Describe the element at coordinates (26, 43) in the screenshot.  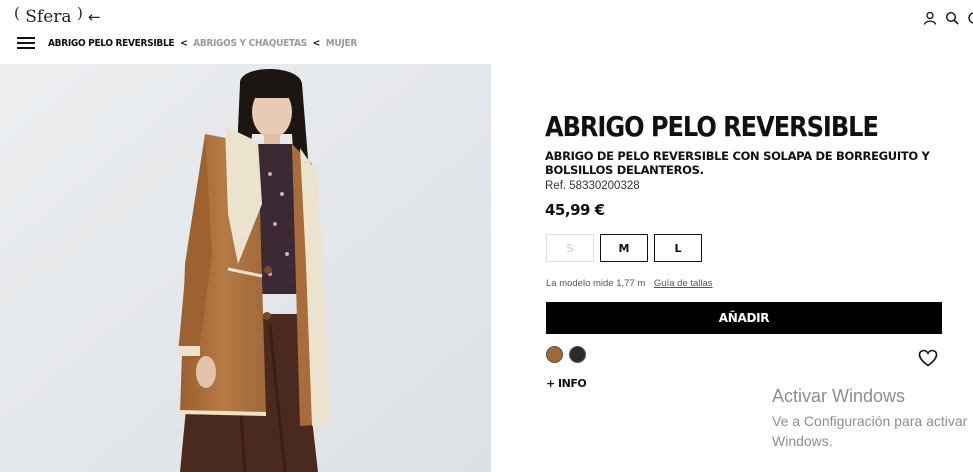
I see `menu-icon` at that location.